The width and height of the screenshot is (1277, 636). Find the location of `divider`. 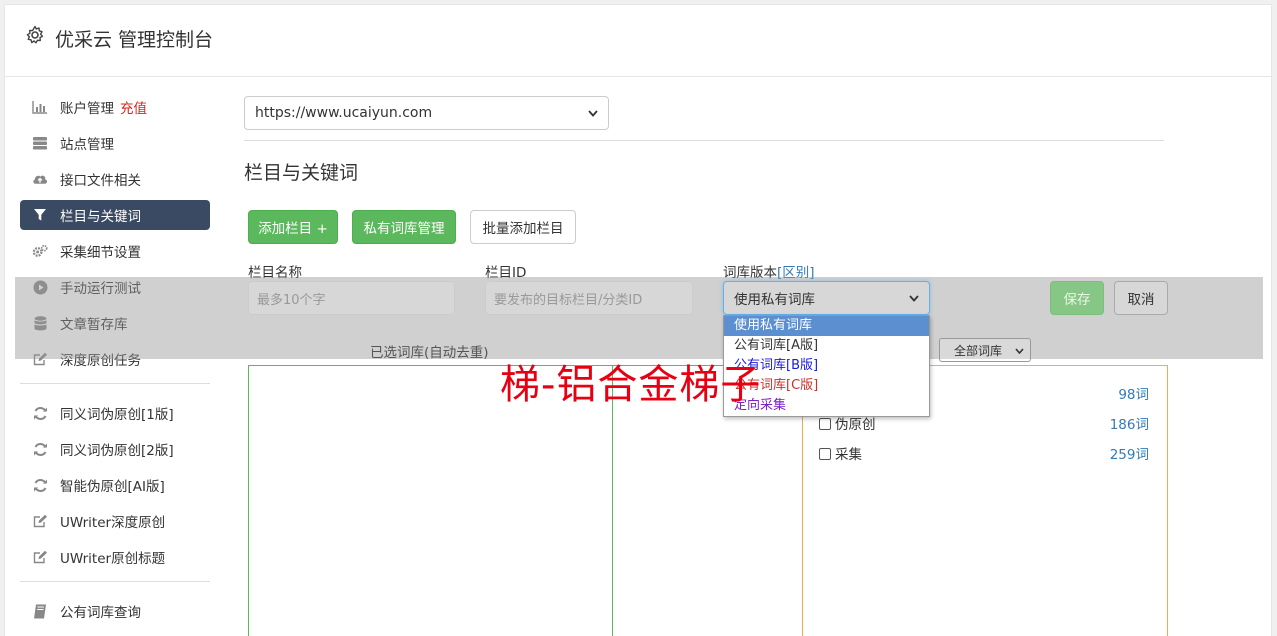

divider is located at coordinates (704, 140).